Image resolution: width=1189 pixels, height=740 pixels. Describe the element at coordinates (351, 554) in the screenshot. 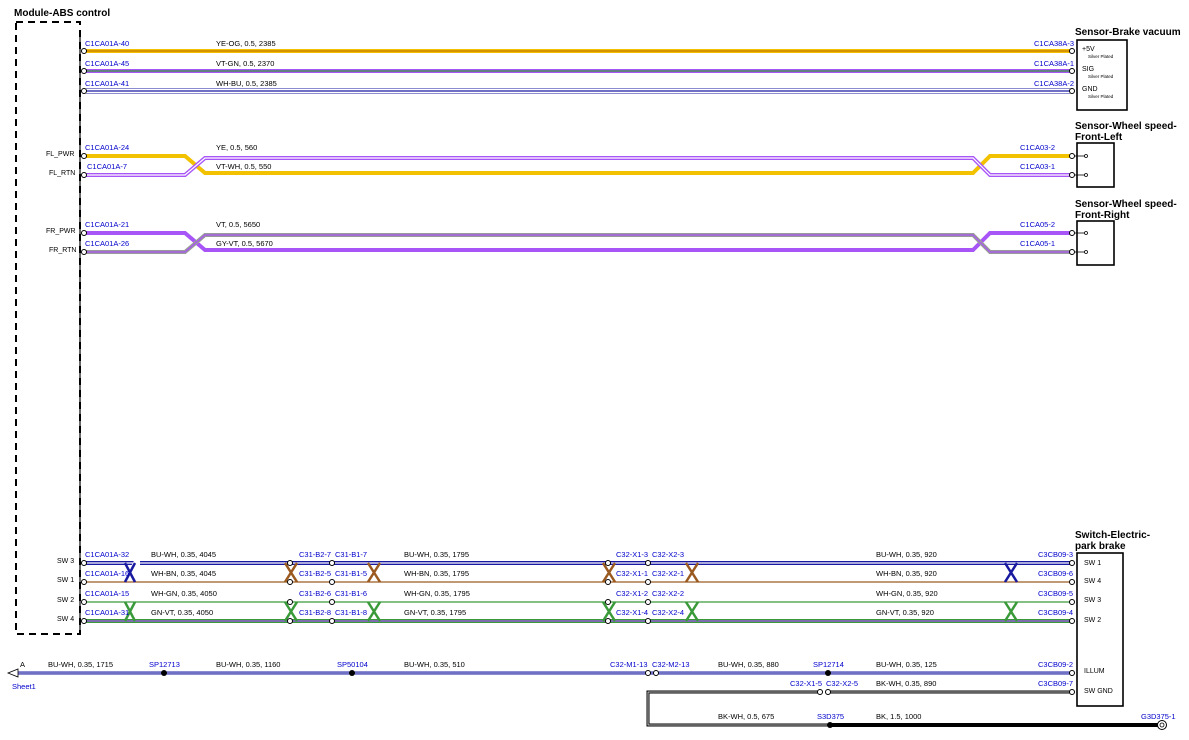

I see `connector-label: C31-B1-7` at that location.